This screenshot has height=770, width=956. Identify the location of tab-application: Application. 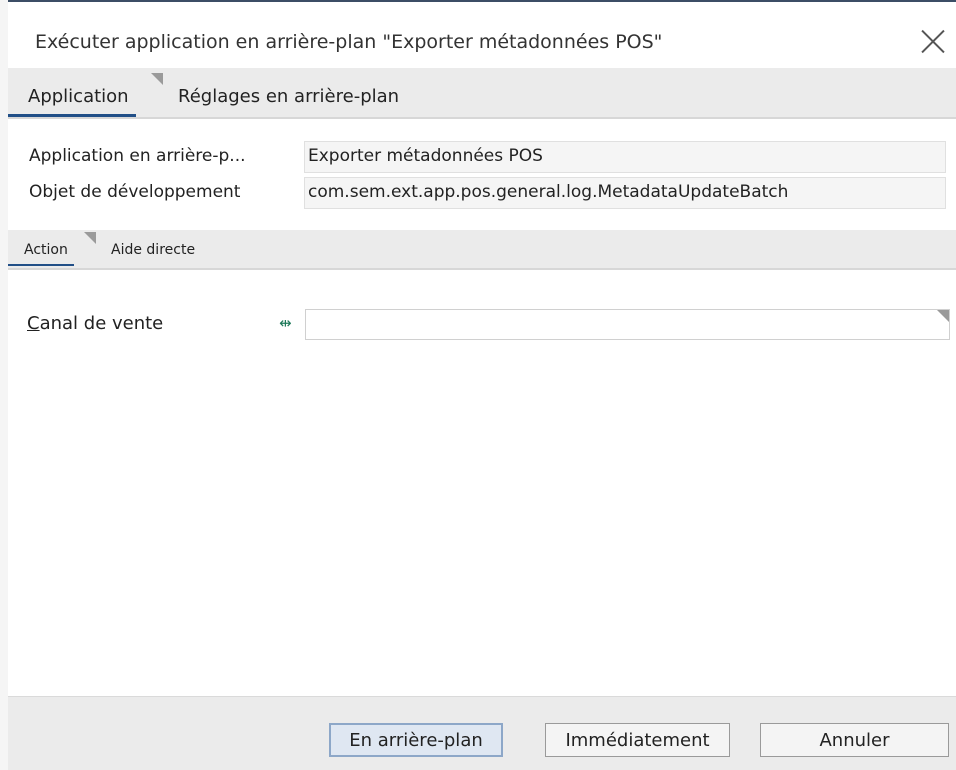
(72, 101).